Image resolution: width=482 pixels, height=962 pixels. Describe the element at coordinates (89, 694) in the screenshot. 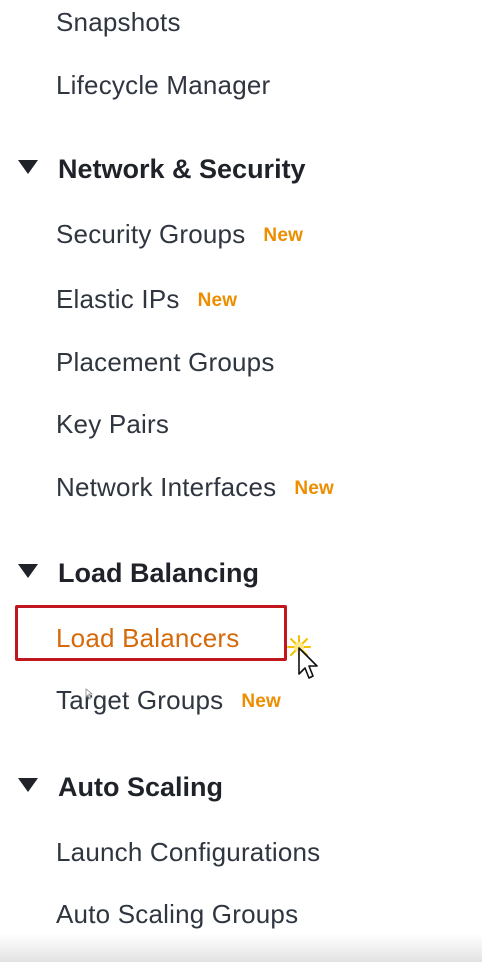

I see `hand-pointer-icon` at that location.